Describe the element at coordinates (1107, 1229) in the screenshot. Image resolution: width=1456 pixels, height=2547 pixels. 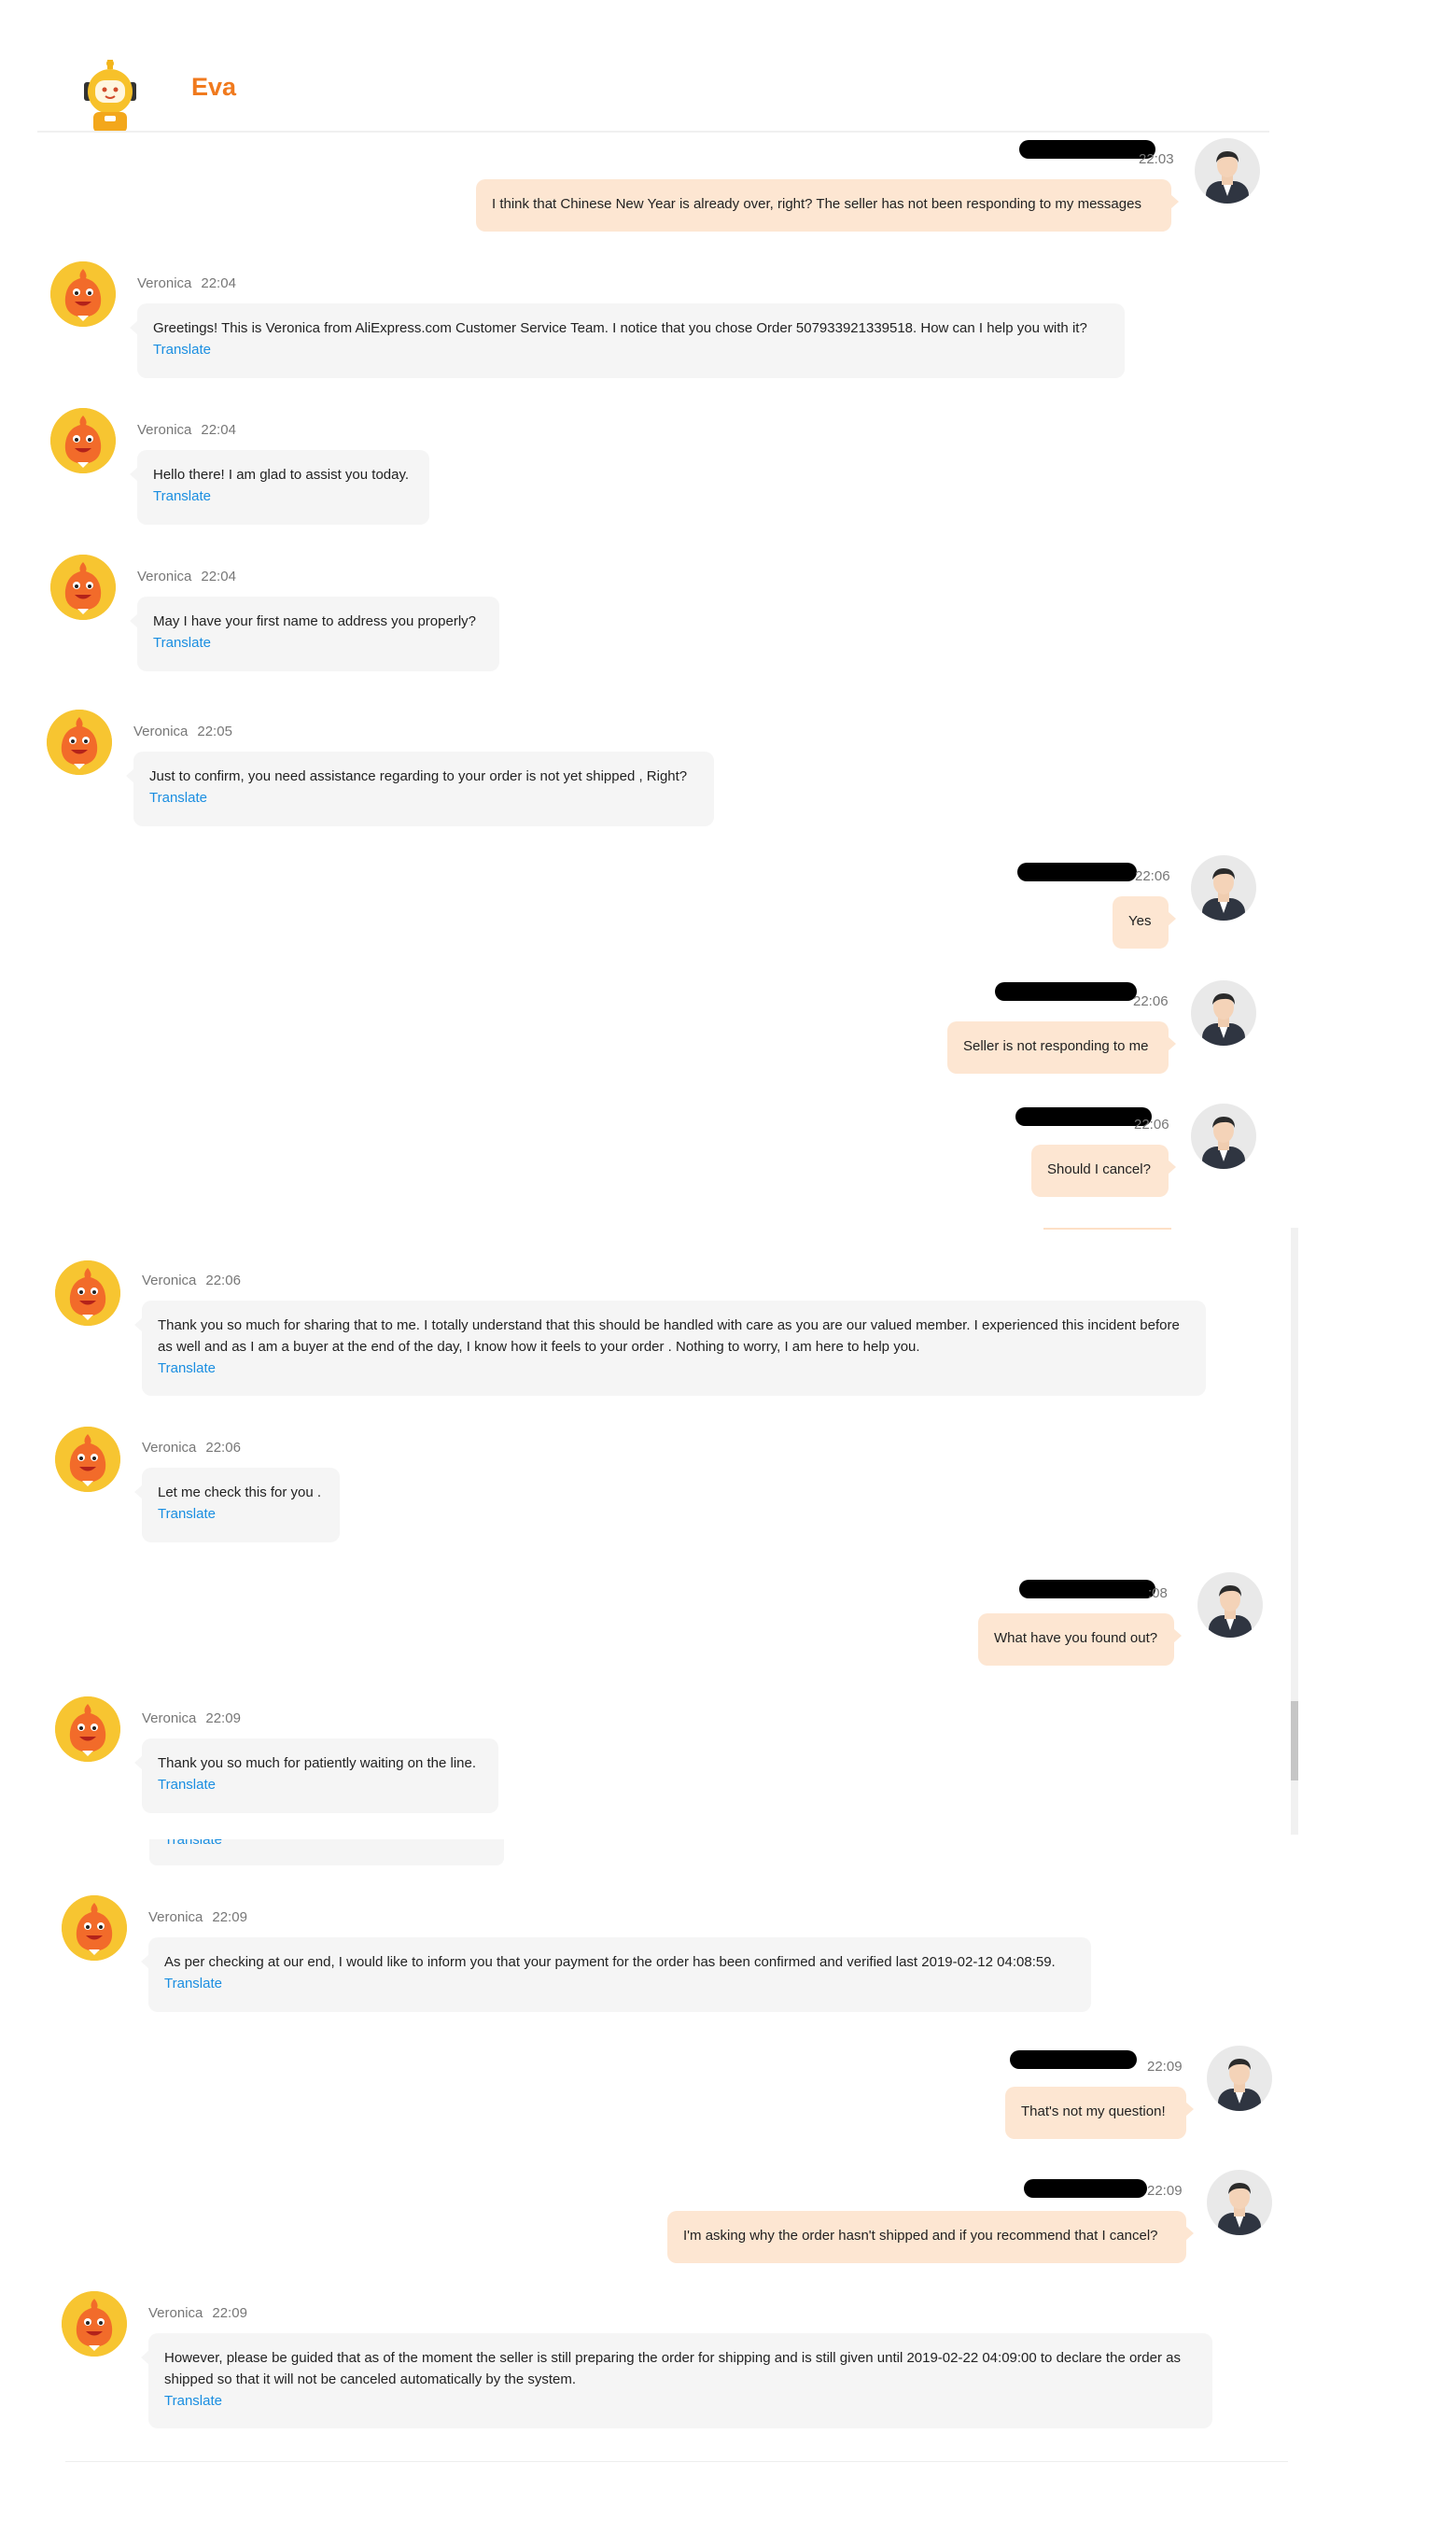
I see `divider` at that location.